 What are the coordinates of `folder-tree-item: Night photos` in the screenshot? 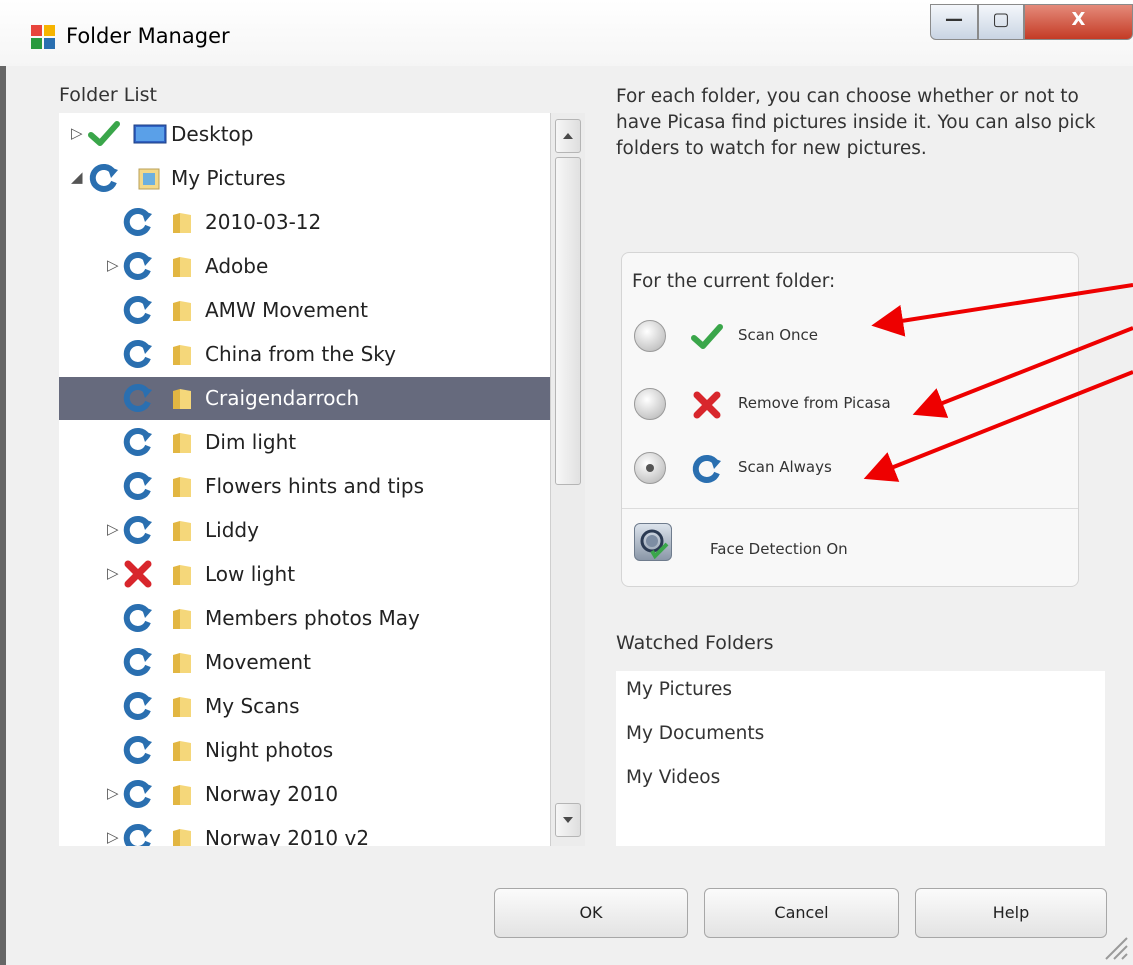 It's located at (304, 750).